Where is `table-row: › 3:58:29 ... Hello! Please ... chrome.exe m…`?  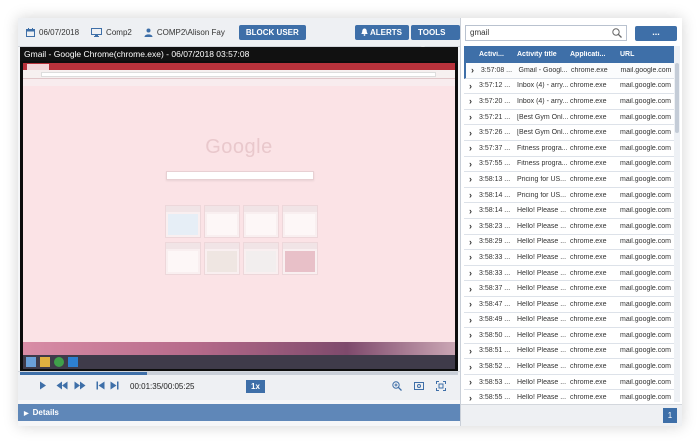
table-row: › 3:58:29 ... Hello! Please ... chrome.exe m… is located at coordinates (569, 242).